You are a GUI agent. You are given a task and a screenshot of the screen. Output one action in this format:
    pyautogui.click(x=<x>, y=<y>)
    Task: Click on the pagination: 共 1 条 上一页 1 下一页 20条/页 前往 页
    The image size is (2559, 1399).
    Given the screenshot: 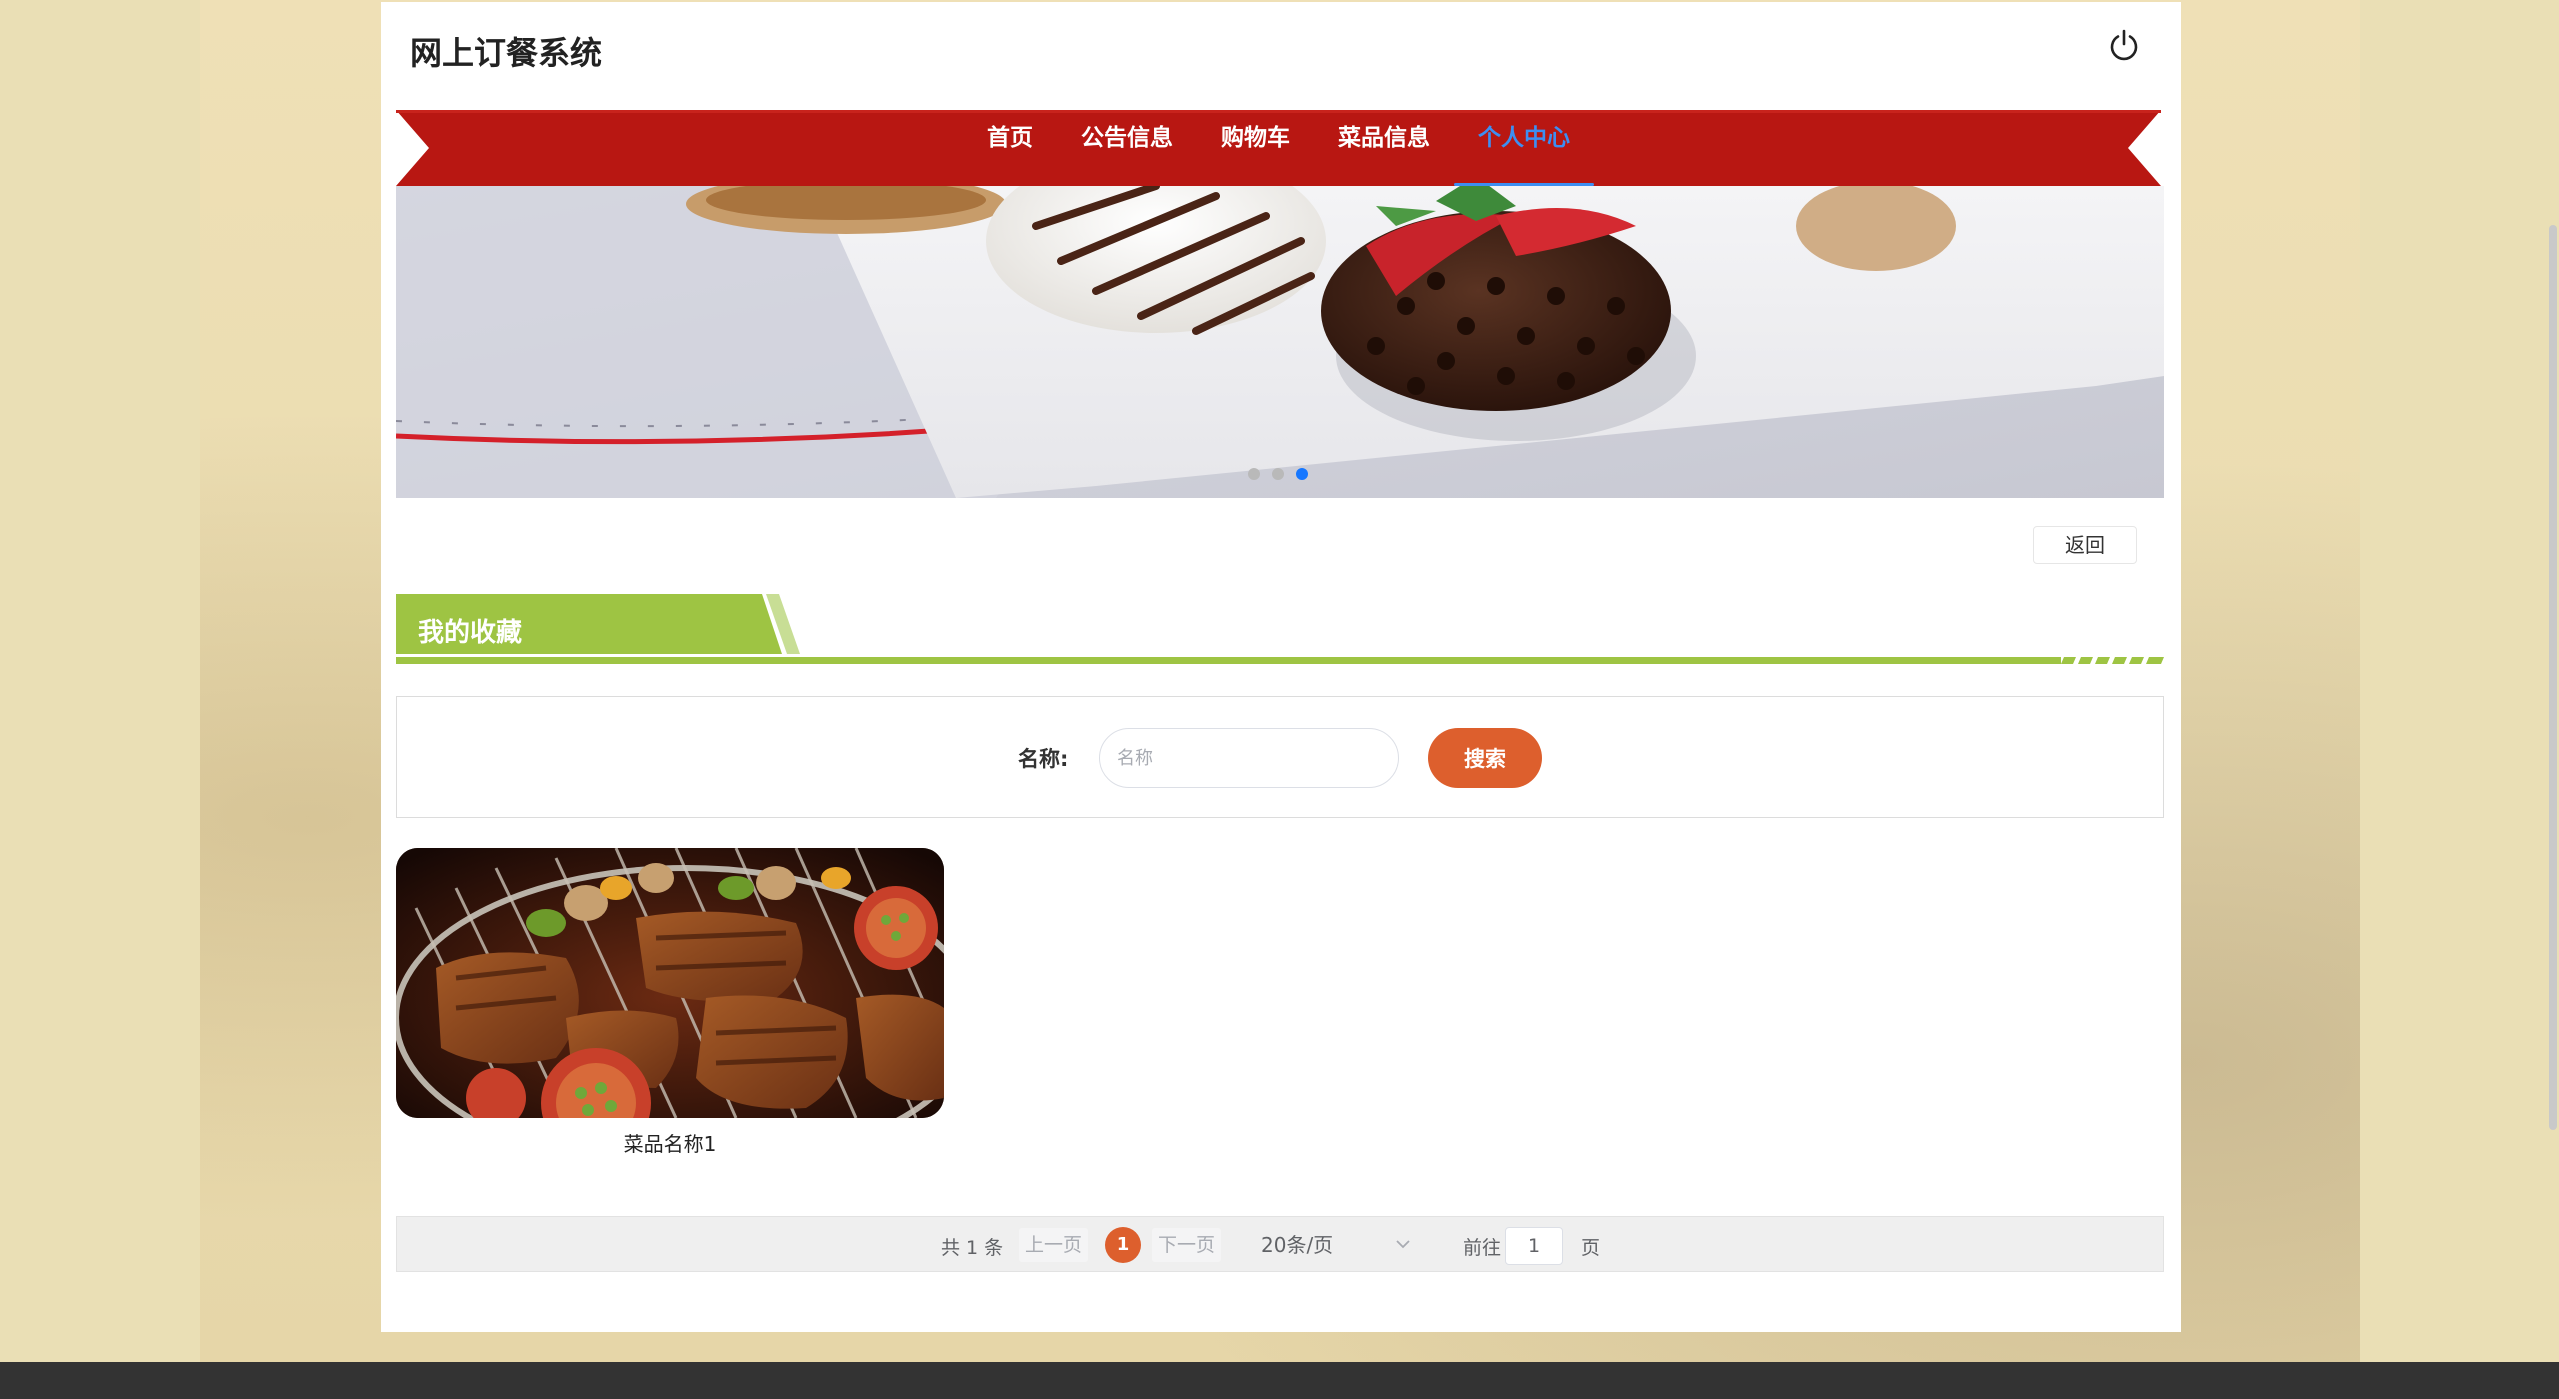 What is the action you would take?
    pyautogui.click(x=1280, y=1244)
    